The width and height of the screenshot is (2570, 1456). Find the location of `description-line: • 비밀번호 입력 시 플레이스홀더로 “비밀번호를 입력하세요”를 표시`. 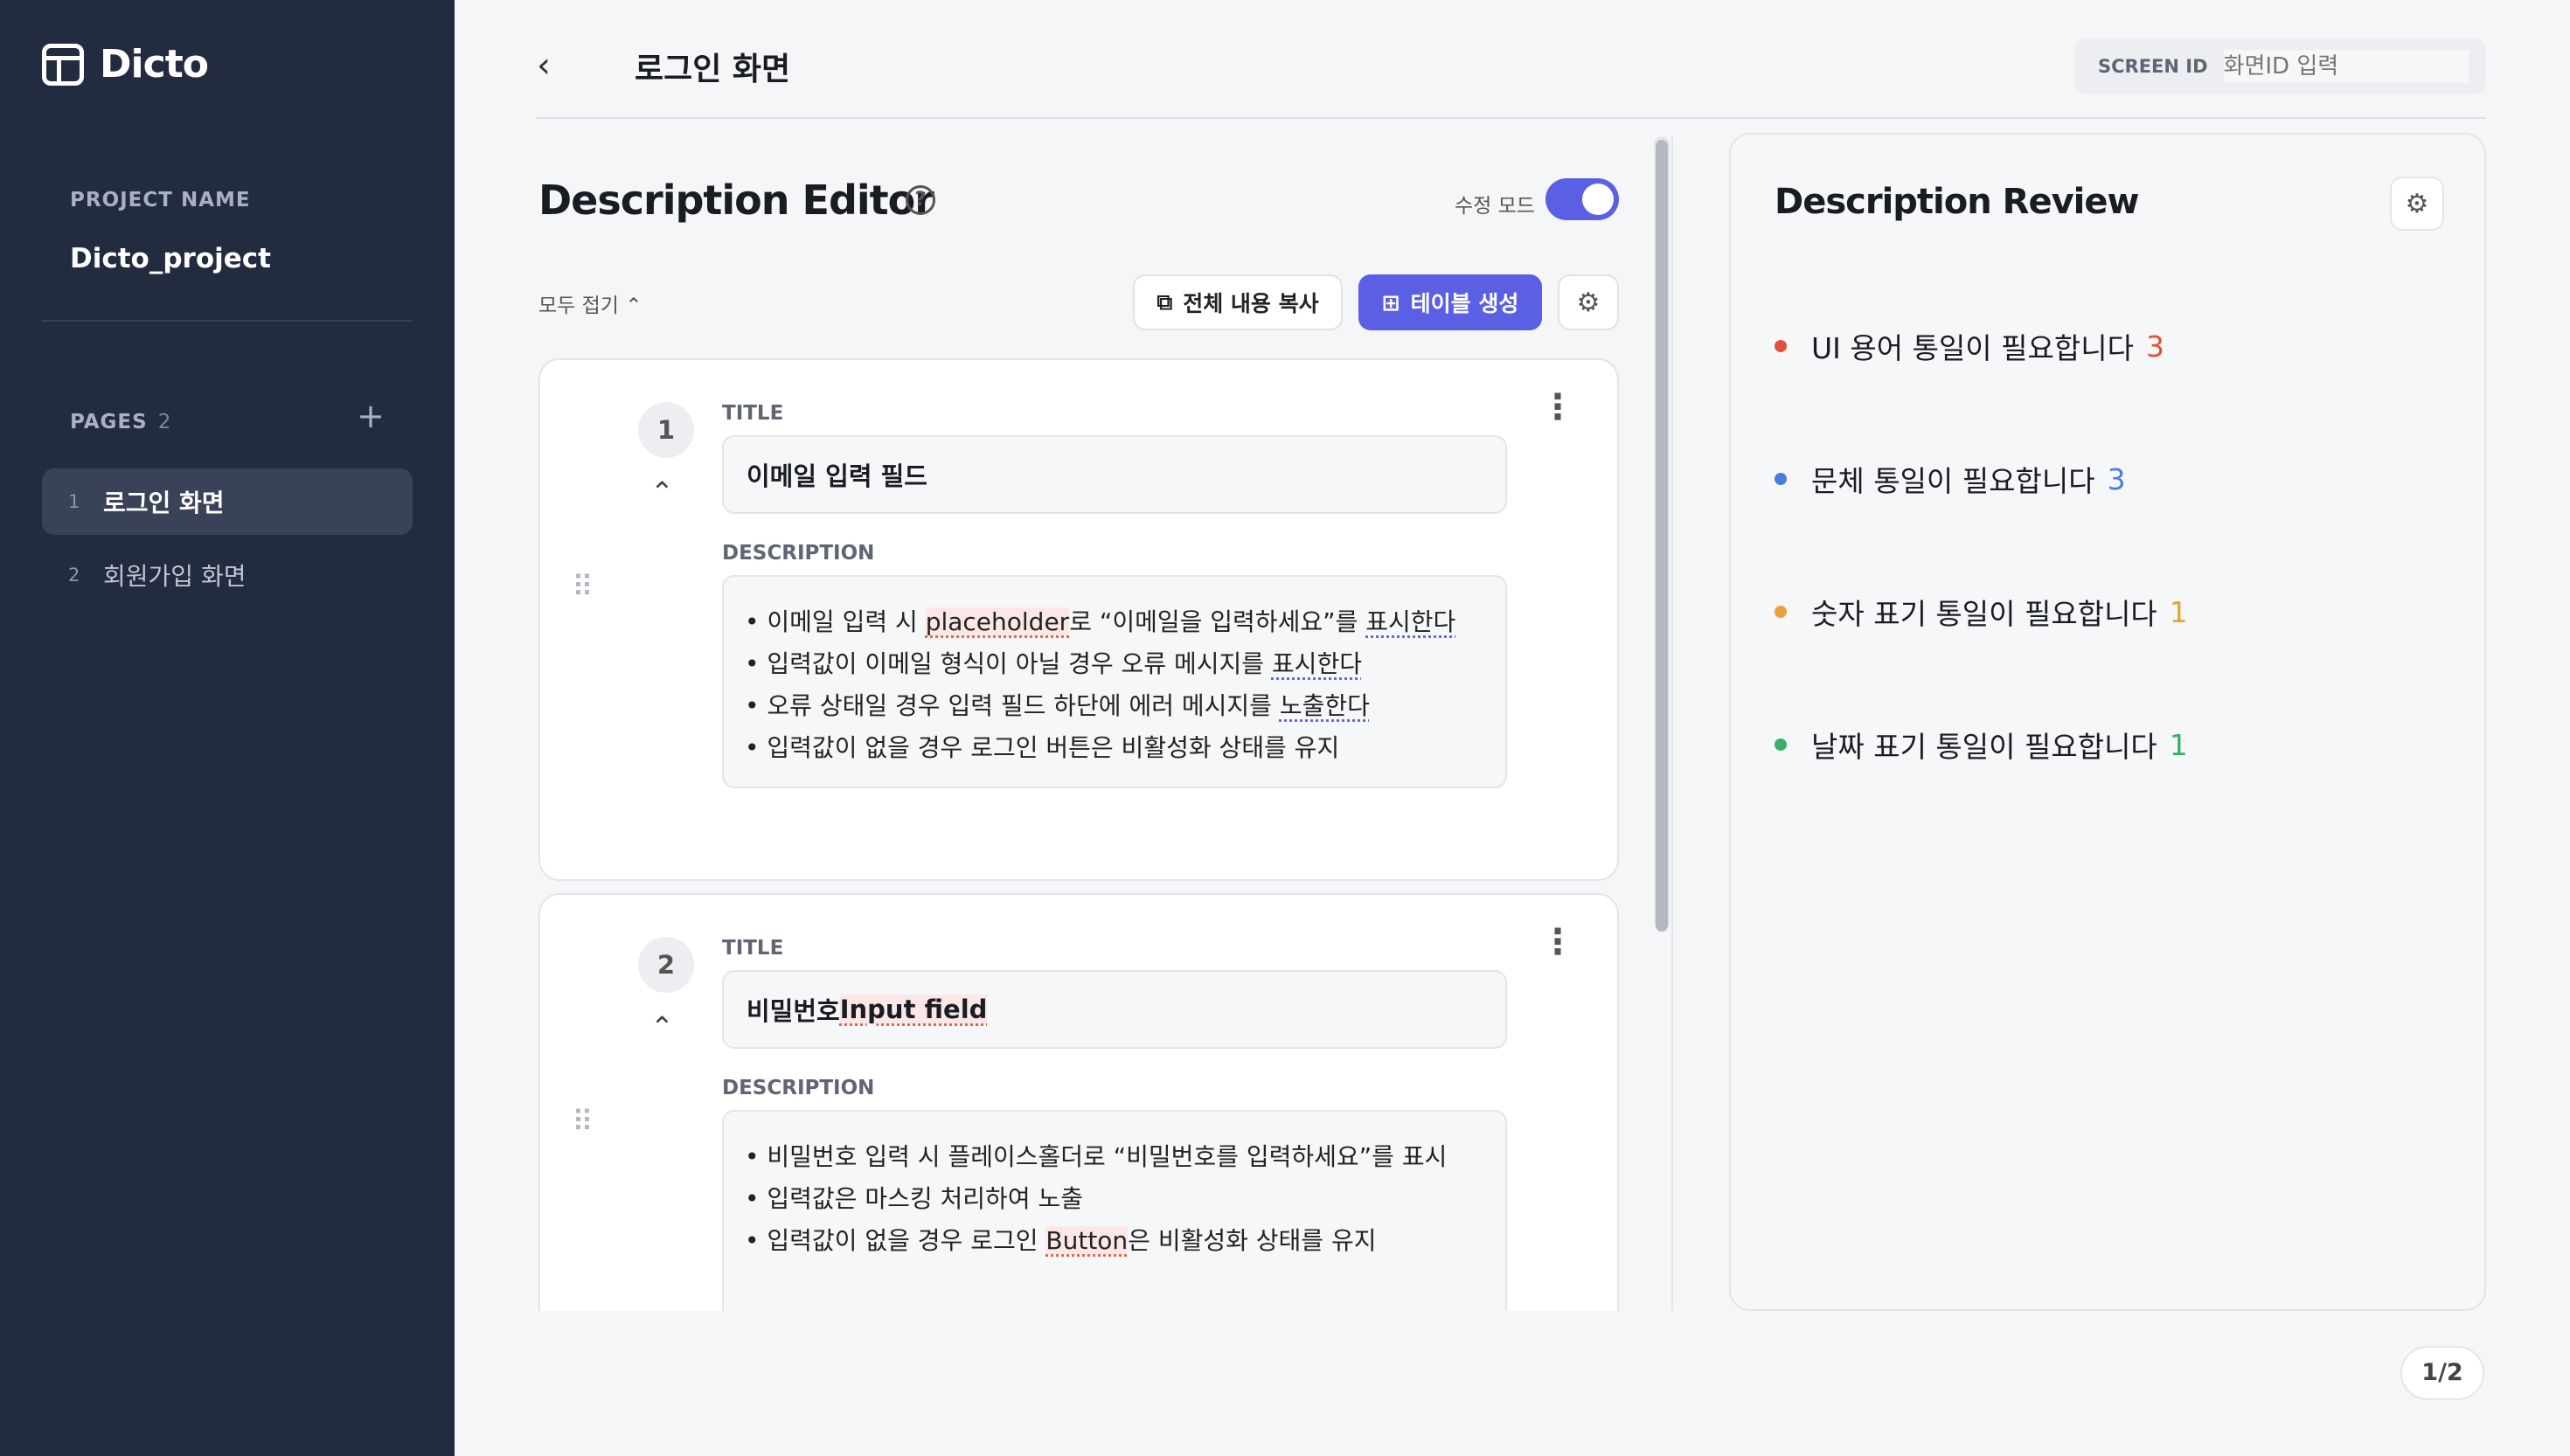

description-line: • 비밀번호 입력 시 플레이스홀더로 “비밀번호를 입력하세요”를 표시 is located at coordinates (1096, 1156).